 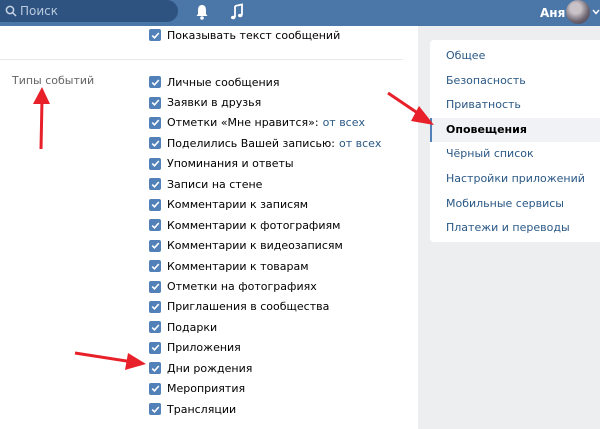 What do you see at coordinates (552, 13) in the screenshot?
I see `user-name: Аня` at bounding box center [552, 13].